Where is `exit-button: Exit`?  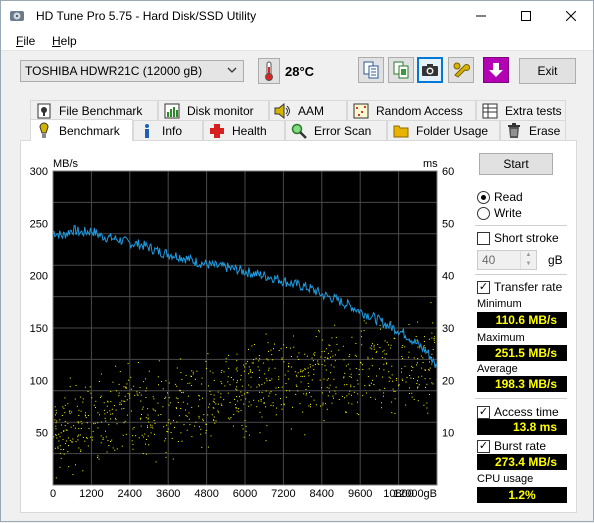
exit-button: Exit is located at coordinates (547, 71).